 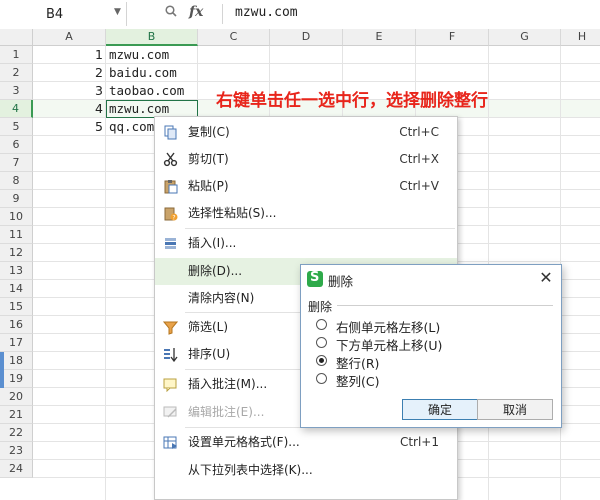 I want to click on close-icon: ✕, so click(x=546, y=278).